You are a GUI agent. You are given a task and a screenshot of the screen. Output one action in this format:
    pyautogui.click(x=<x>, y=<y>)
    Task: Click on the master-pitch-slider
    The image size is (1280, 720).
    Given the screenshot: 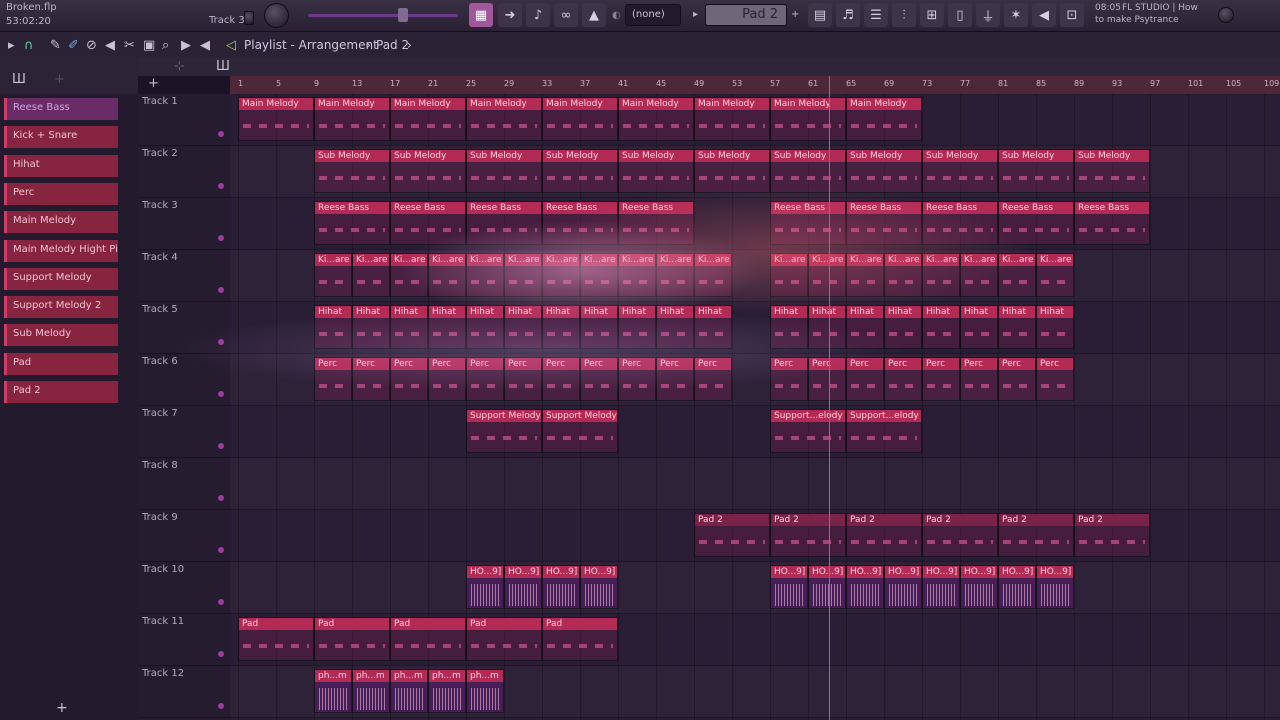 What is the action you would take?
    pyautogui.click(x=383, y=15)
    